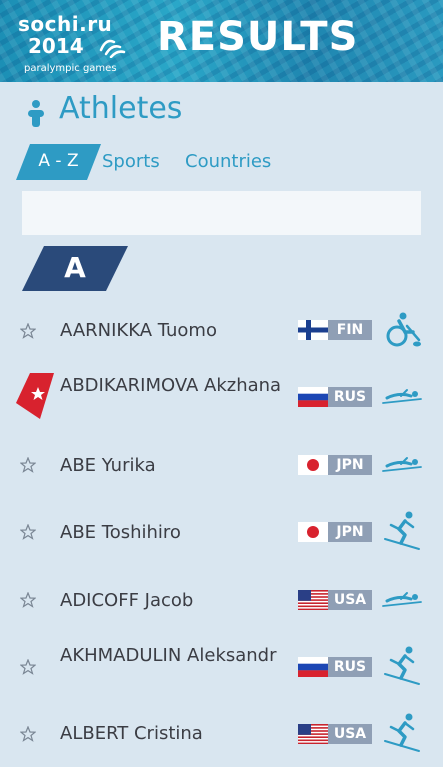 The height and width of the screenshot is (767, 443). What do you see at coordinates (221, 600) in the screenshot?
I see `athlete-row: ADICOFF Jacob USA` at bounding box center [221, 600].